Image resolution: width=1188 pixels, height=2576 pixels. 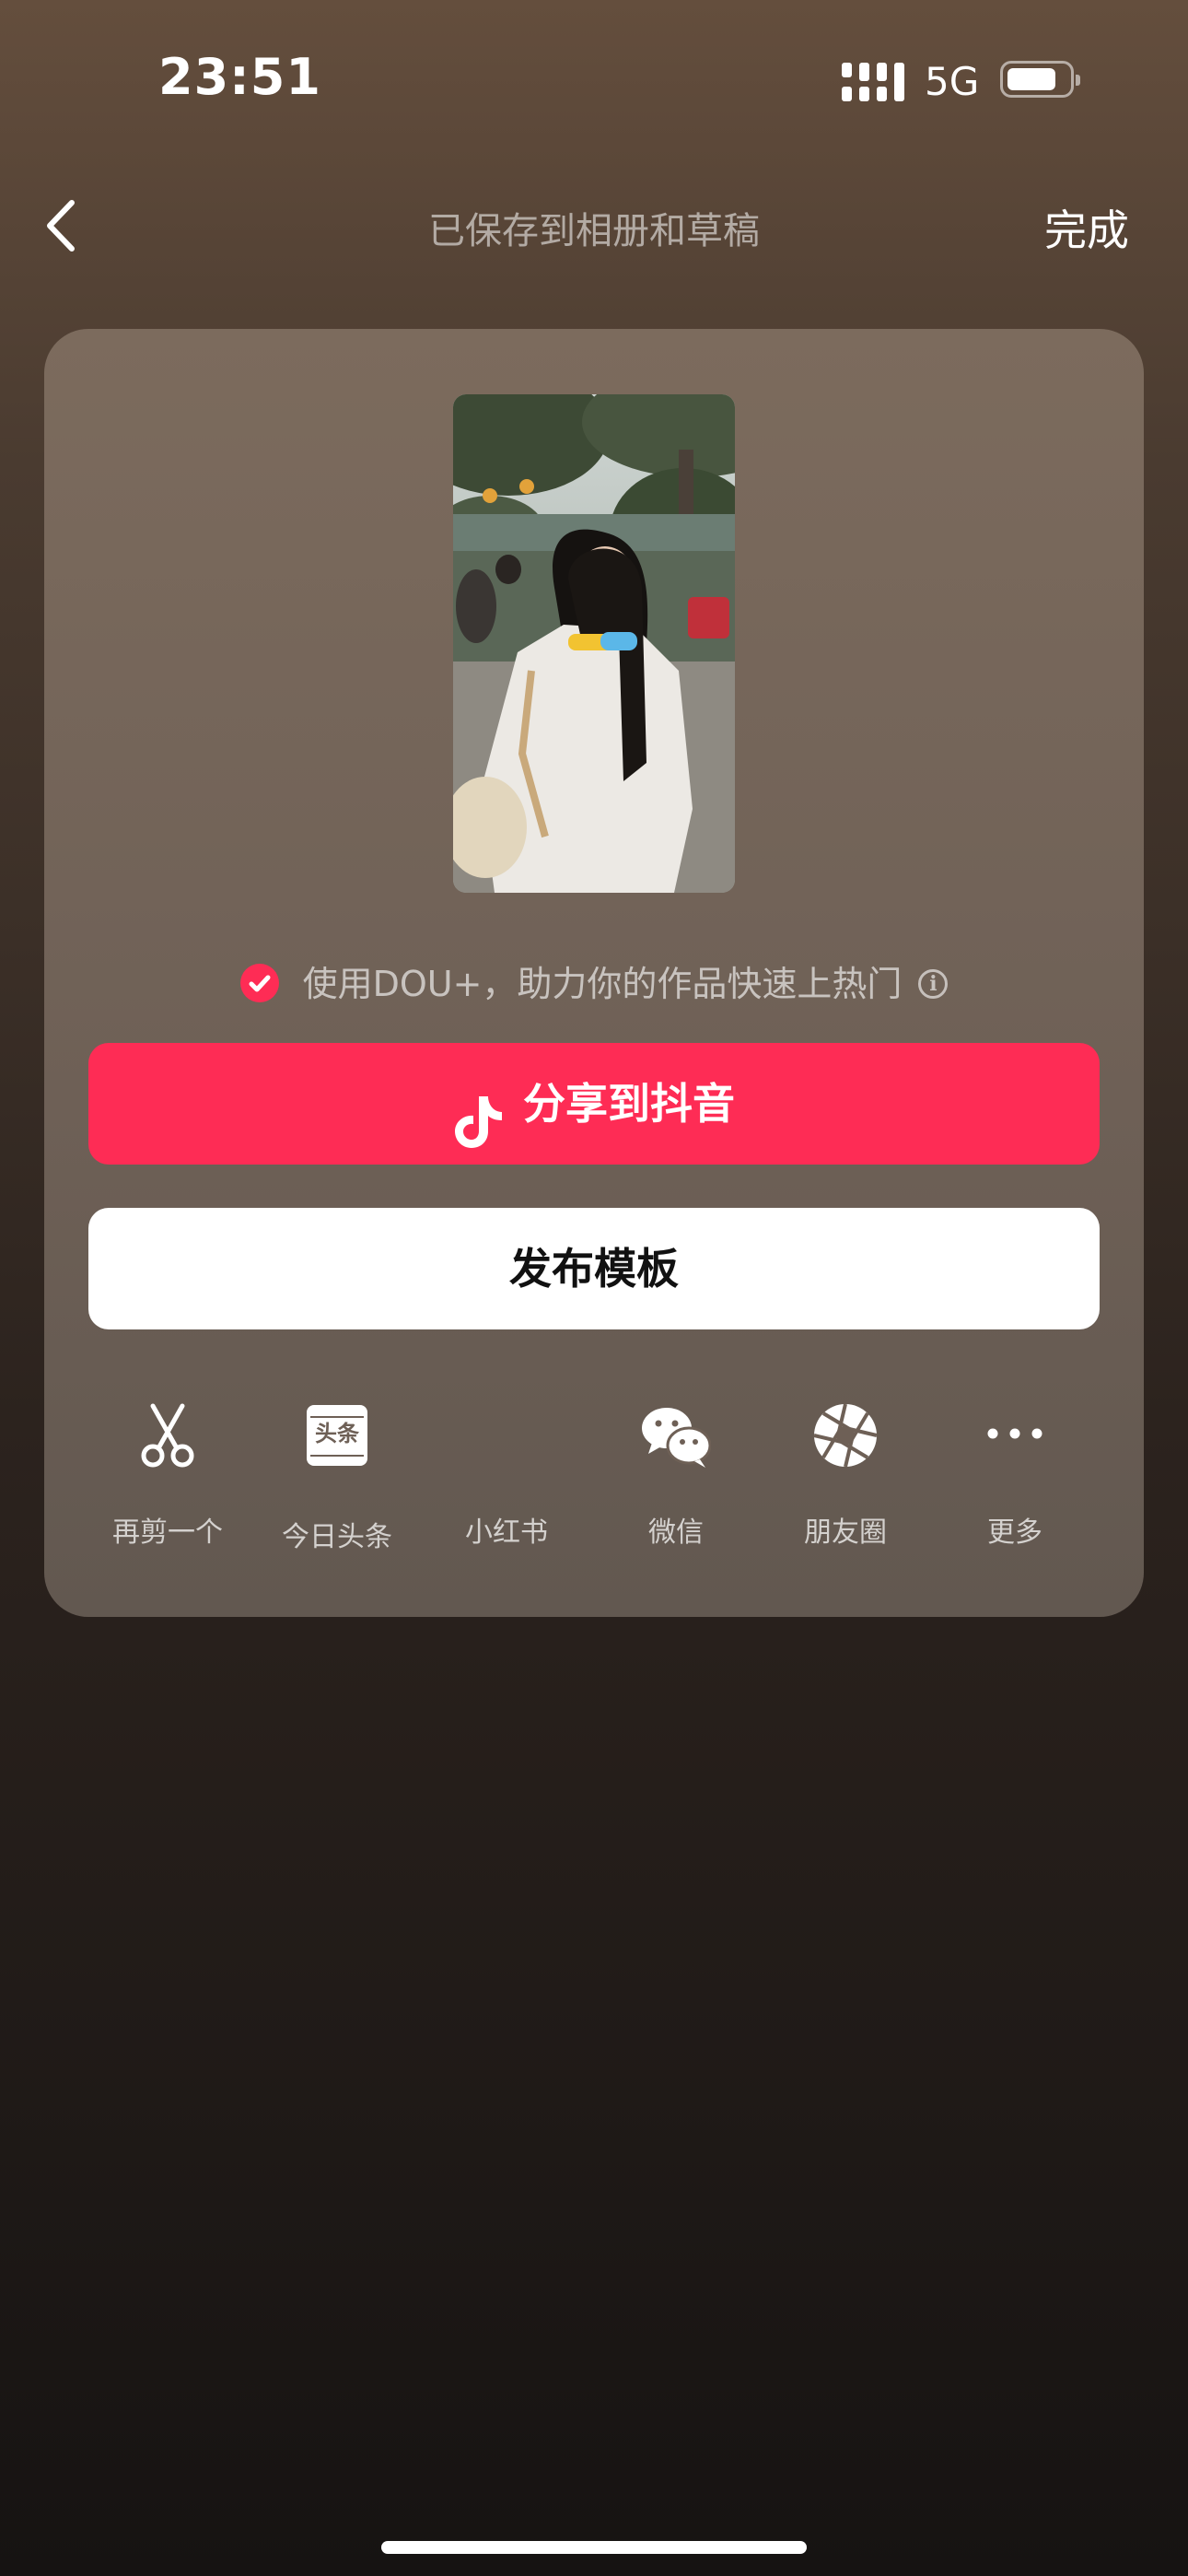 I want to click on action-label: 今日头条, so click(x=337, y=1537).